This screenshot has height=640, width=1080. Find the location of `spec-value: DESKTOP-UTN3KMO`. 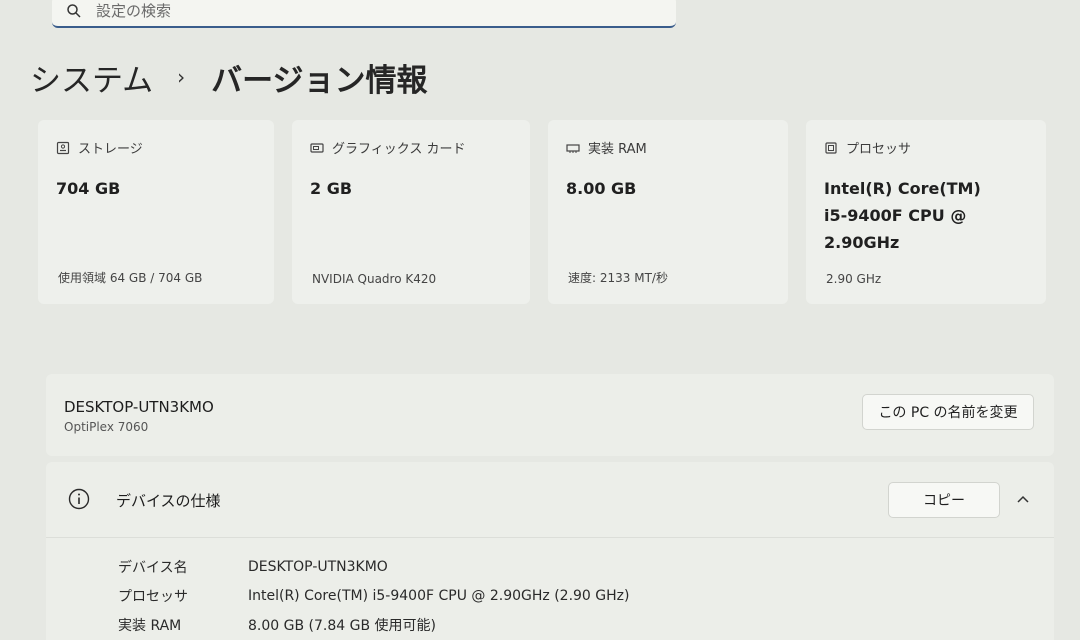

spec-value: DESKTOP-UTN3KMO is located at coordinates (318, 566).